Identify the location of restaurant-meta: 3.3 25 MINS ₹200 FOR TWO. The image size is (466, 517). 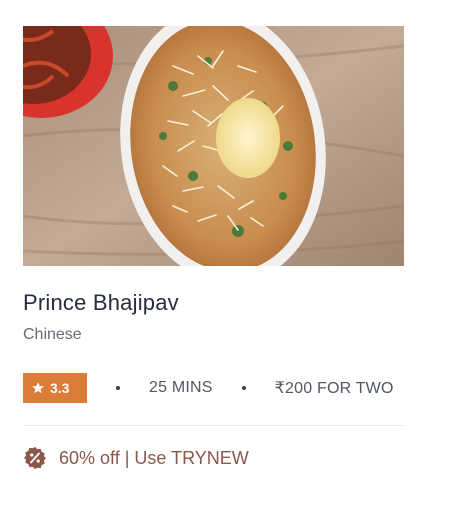
(213, 388).